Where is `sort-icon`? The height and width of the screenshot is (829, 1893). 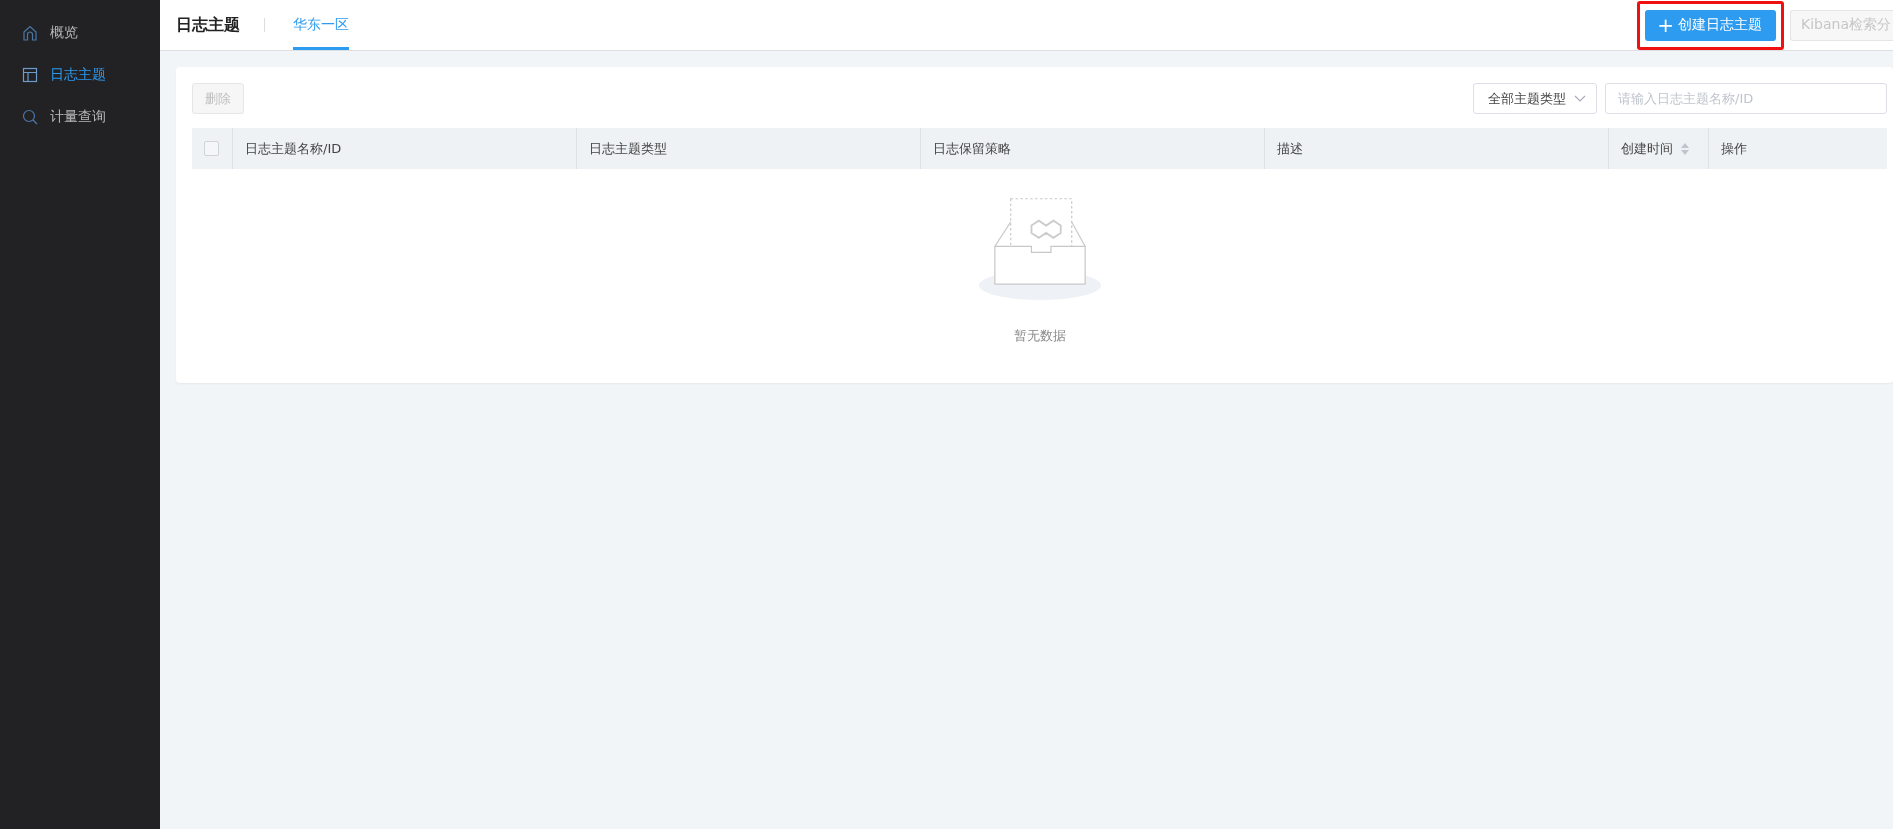
sort-icon is located at coordinates (1685, 148).